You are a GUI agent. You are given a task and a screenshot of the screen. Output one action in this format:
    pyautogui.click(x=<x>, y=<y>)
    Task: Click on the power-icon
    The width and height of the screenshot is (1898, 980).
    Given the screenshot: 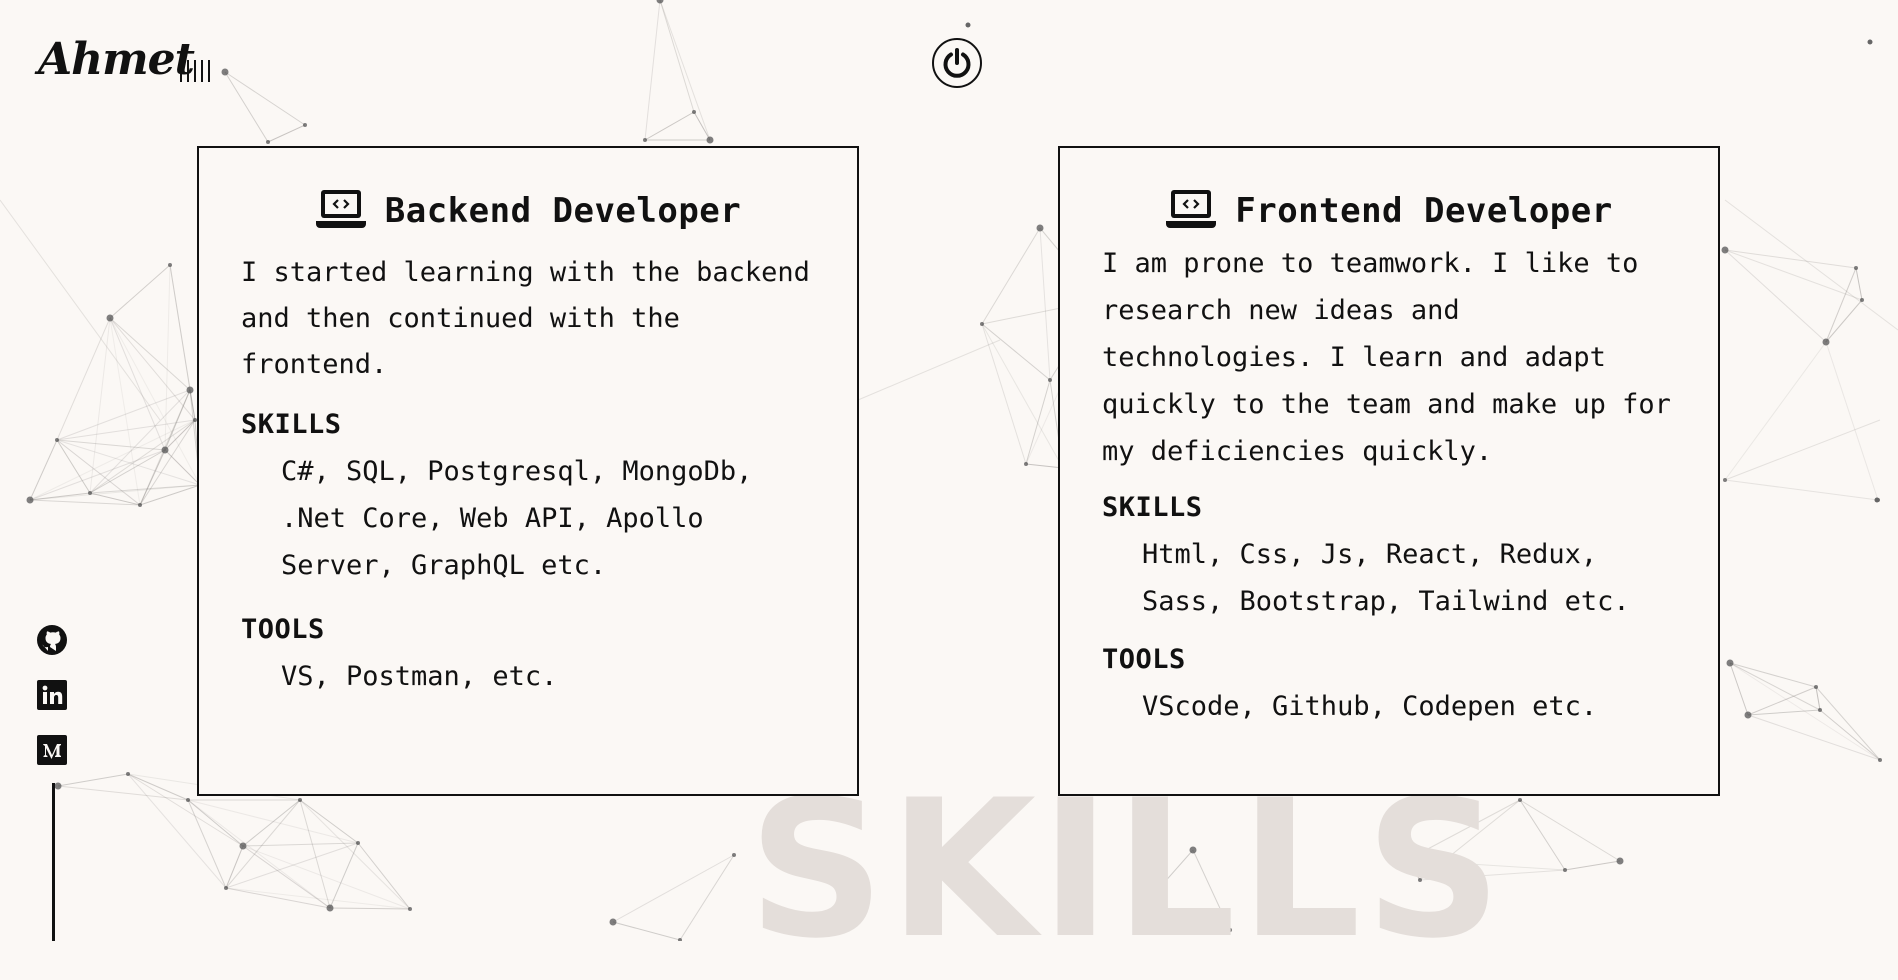 What is the action you would take?
    pyautogui.click(x=957, y=63)
    